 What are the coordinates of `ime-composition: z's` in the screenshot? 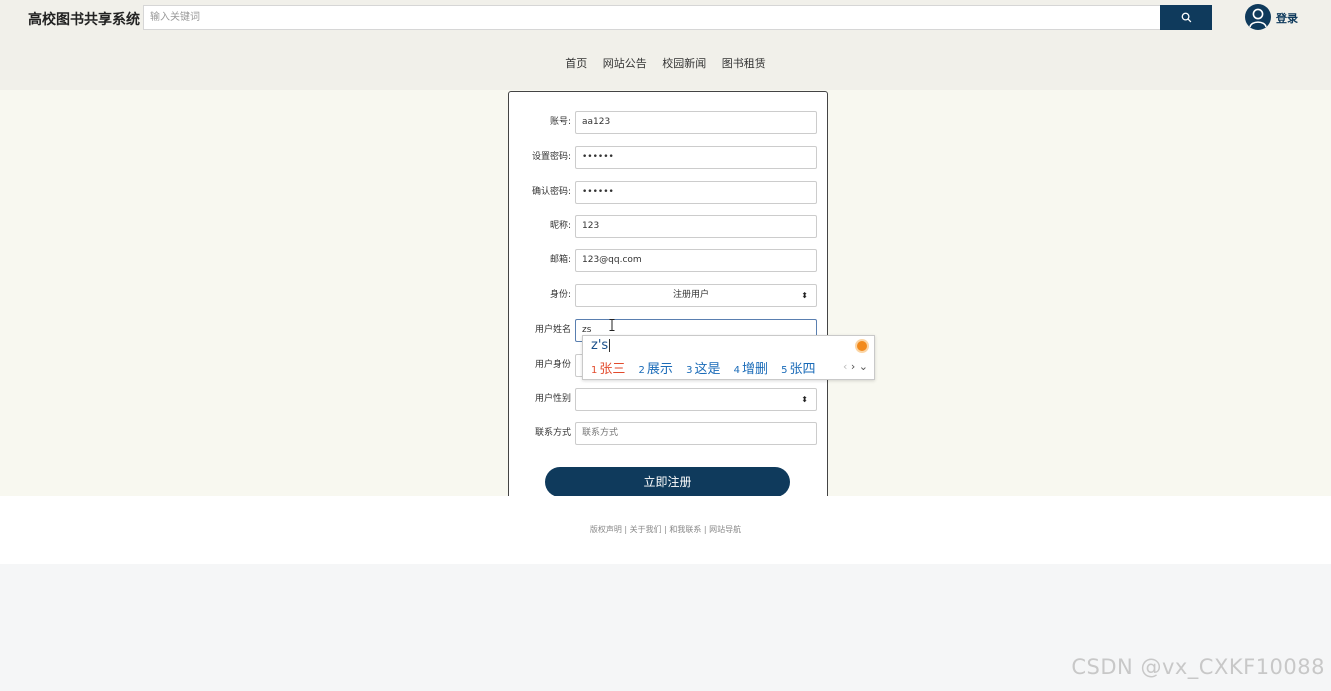 It's located at (601, 345).